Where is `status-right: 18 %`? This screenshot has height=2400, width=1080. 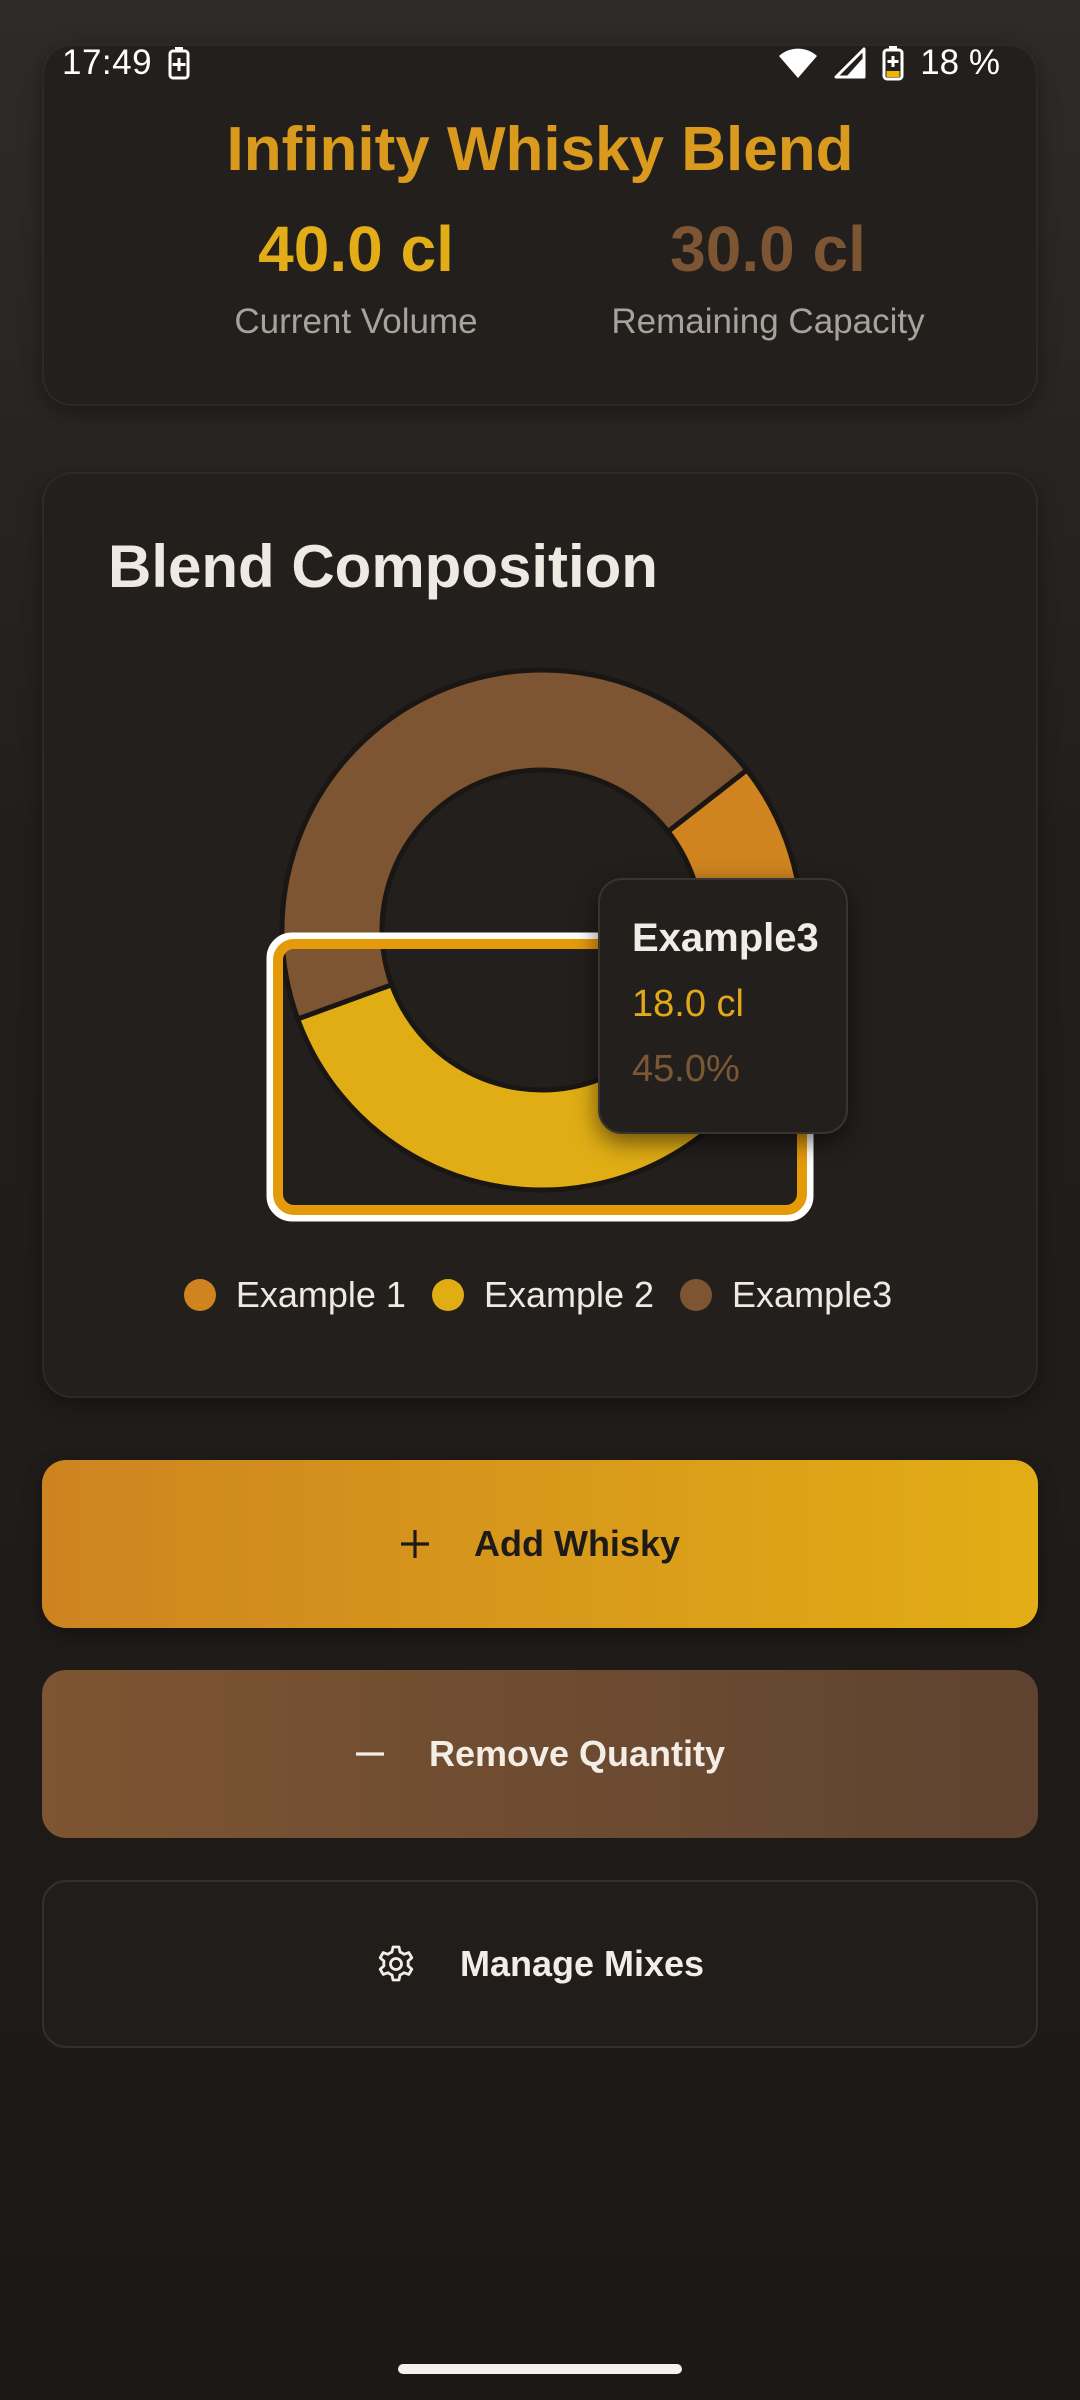
status-right: 18 % is located at coordinates (889, 63).